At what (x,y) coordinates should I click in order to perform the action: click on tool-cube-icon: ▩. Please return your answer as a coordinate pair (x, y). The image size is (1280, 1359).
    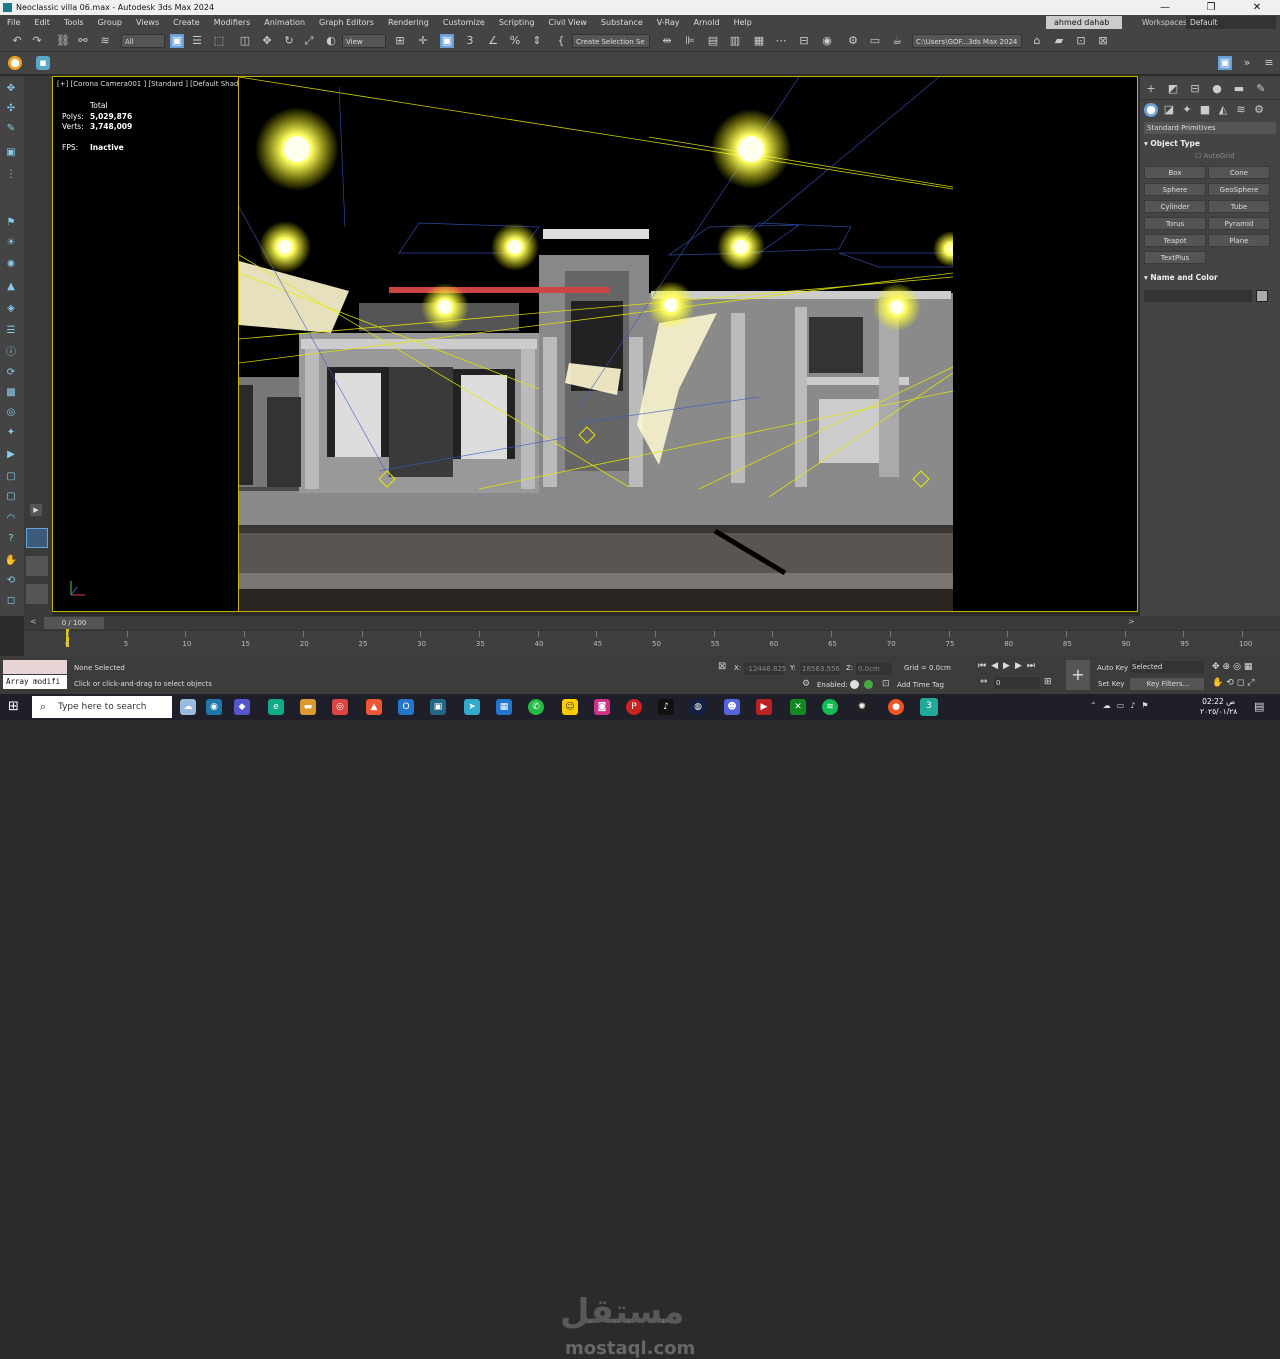
    Looking at the image, I should click on (11, 393).